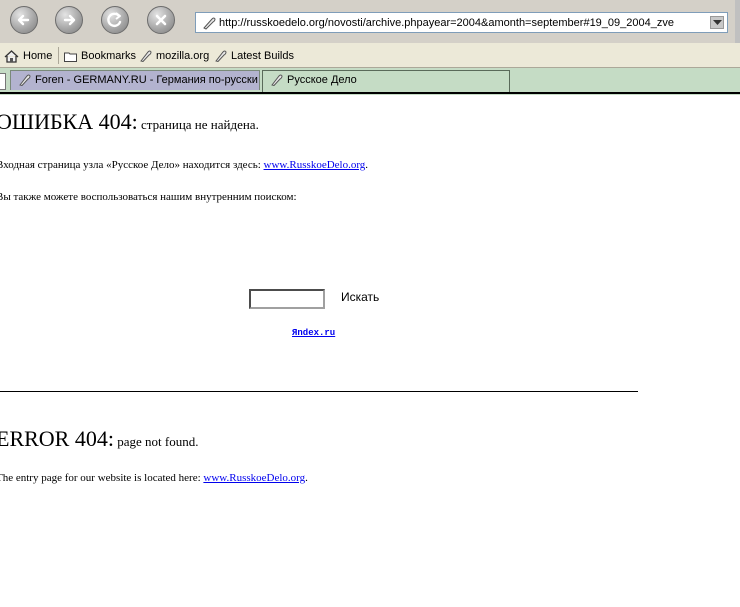 This screenshot has width=740, height=607. Describe the element at coordinates (198, 124) in the screenshot. I see `ru-error-description: страница не найдена.` at that location.